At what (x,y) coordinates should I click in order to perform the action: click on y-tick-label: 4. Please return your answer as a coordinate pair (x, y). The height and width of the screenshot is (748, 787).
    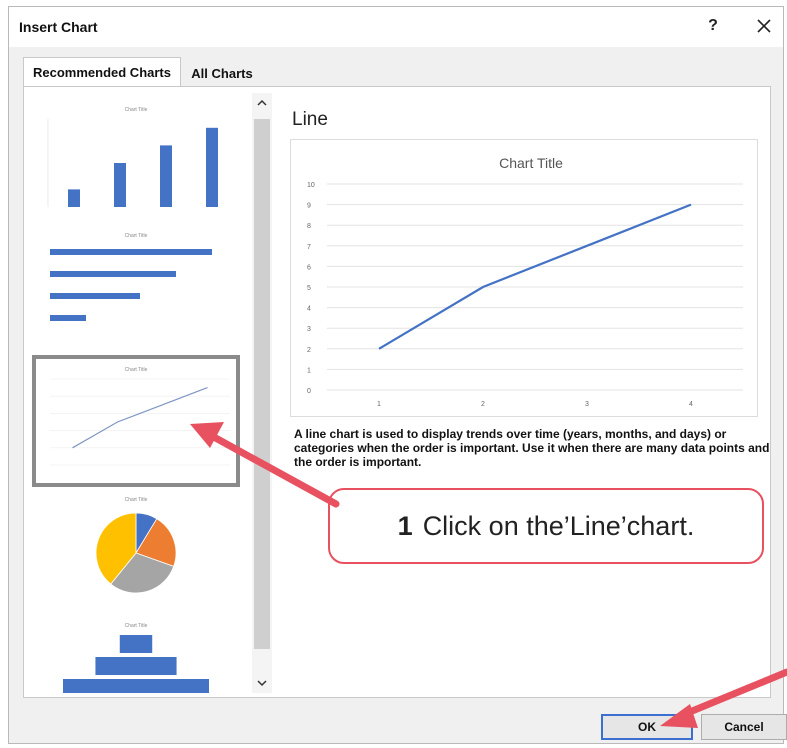
    Looking at the image, I should click on (309, 309).